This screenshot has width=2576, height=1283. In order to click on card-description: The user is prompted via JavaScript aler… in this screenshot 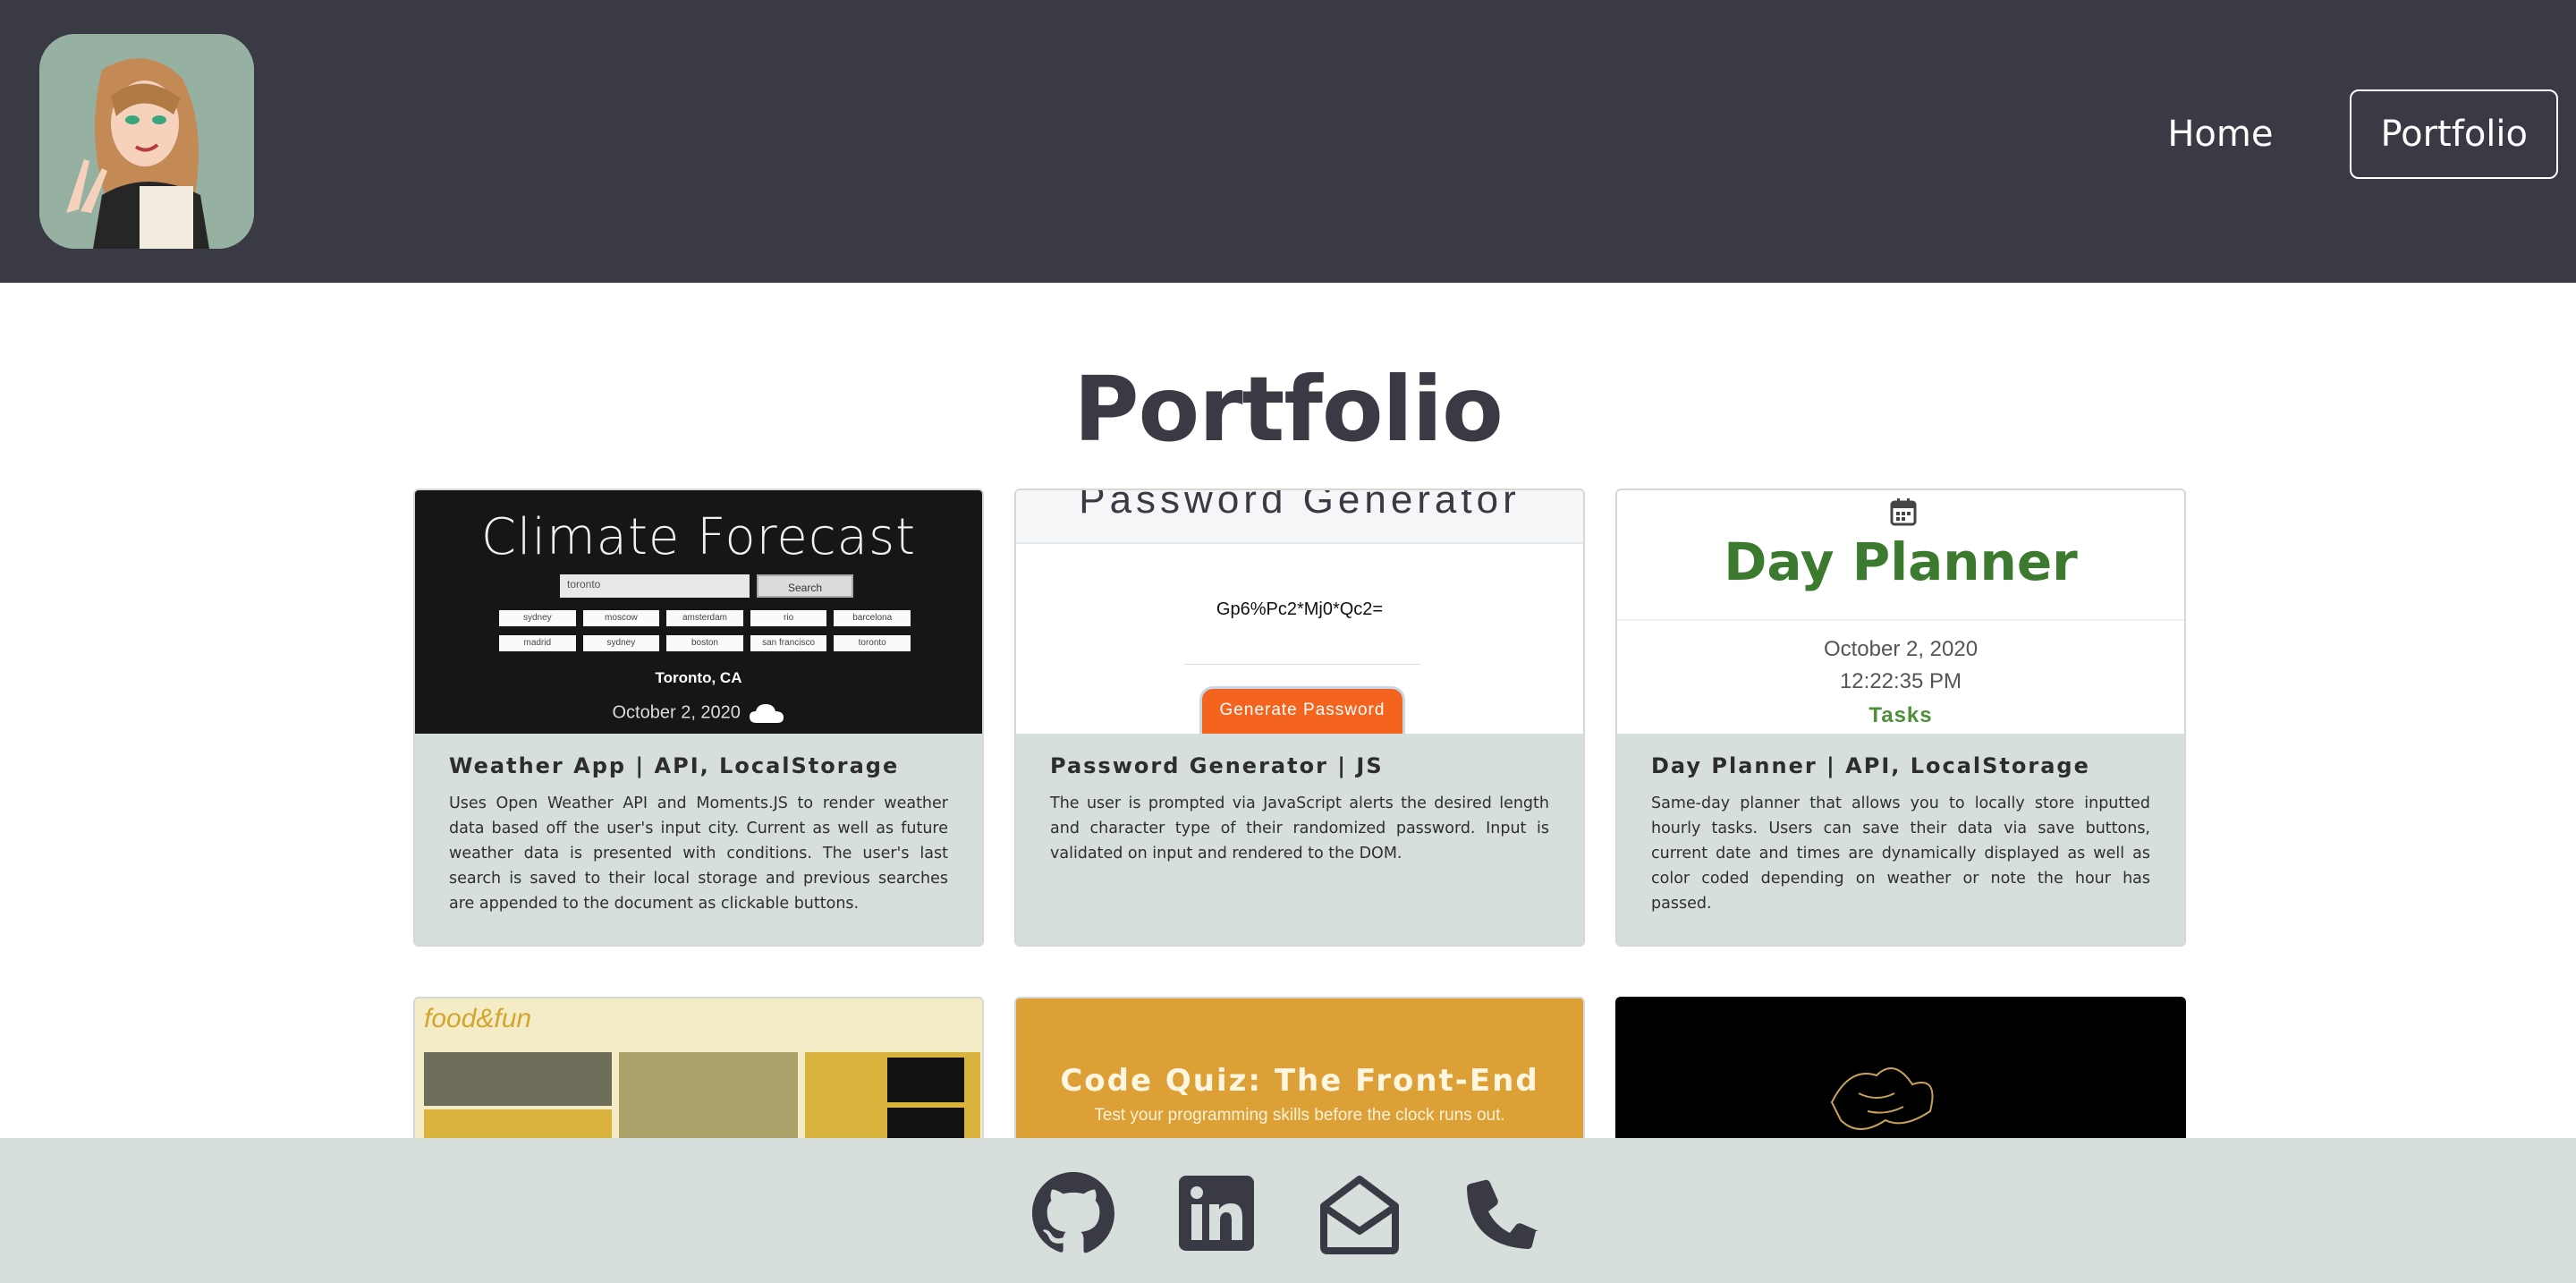, I will do `click(1299, 828)`.